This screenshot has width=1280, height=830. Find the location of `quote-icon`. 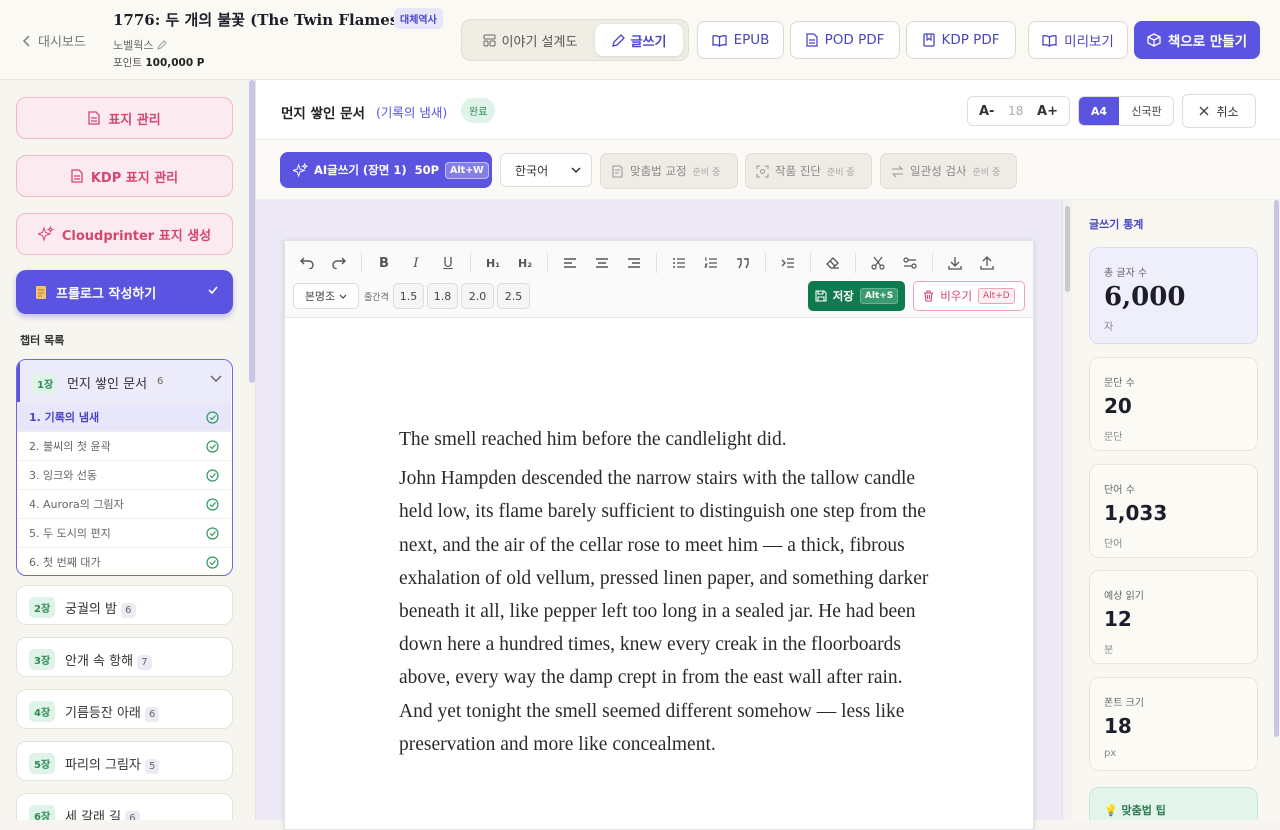

quote-icon is located at coordinates (743, 263).